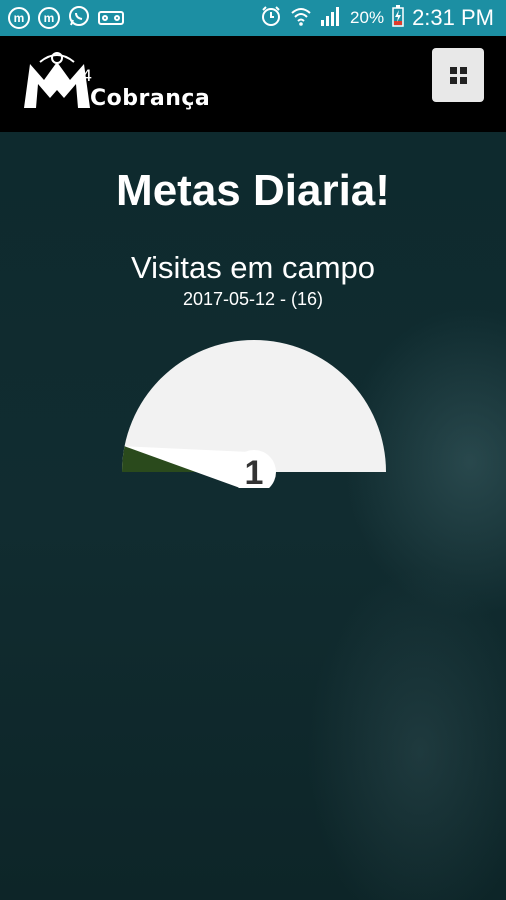 The width and height of the screenshot is (506, 900). Describe the element at coordinates (331, 18) in the screenshot. I see `signal-icon` at that location.